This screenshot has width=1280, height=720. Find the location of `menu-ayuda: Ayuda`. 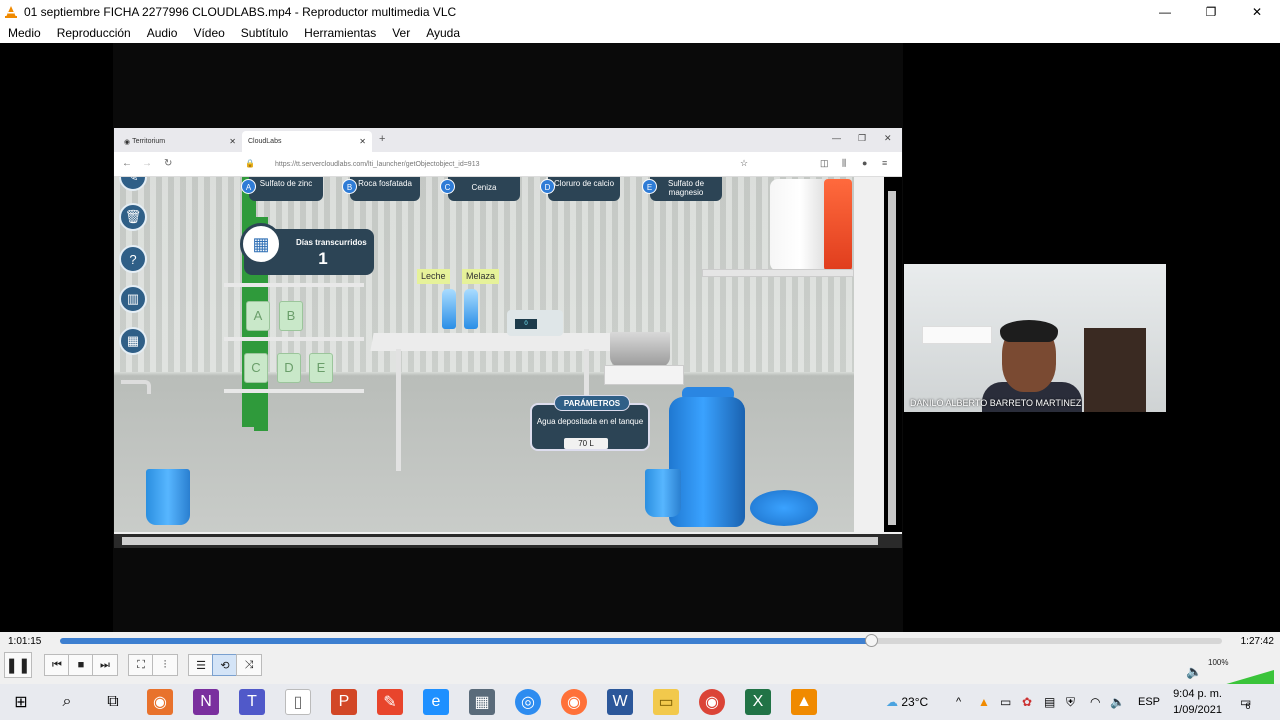

menu-ayuda: Ayuda is located at coordinates (443, 33).